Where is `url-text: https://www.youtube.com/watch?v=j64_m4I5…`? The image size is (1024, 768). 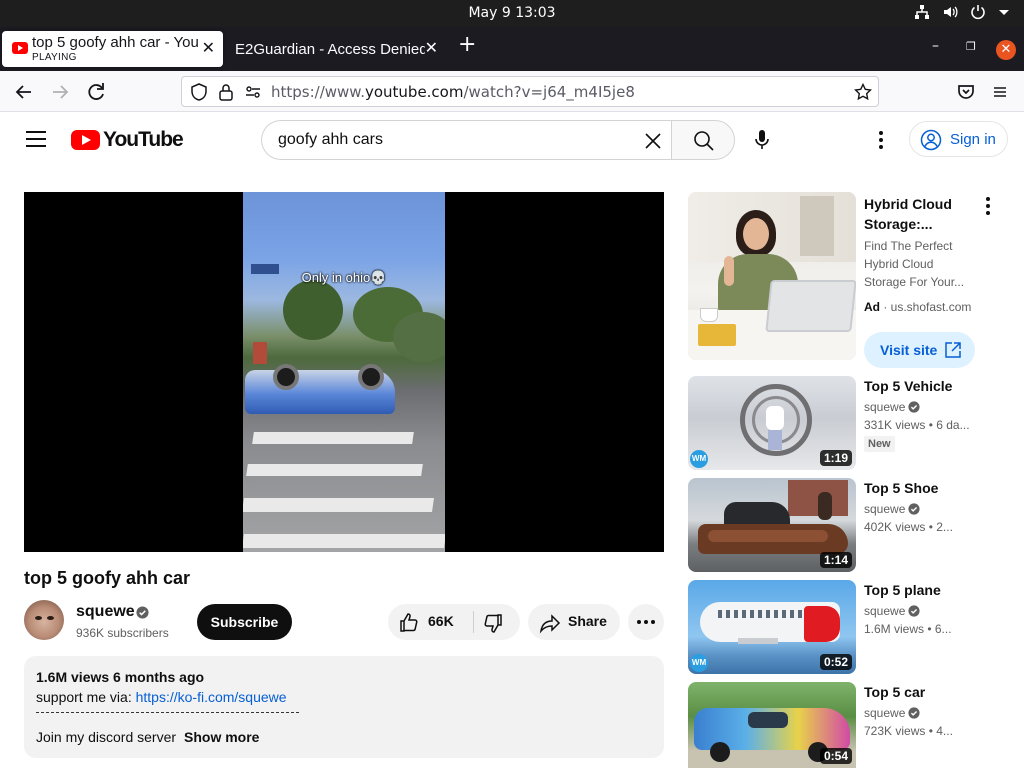
url-text: https://www.youtube.com/watch?v=j64_m4I5… is located at coordinates (453, 92).